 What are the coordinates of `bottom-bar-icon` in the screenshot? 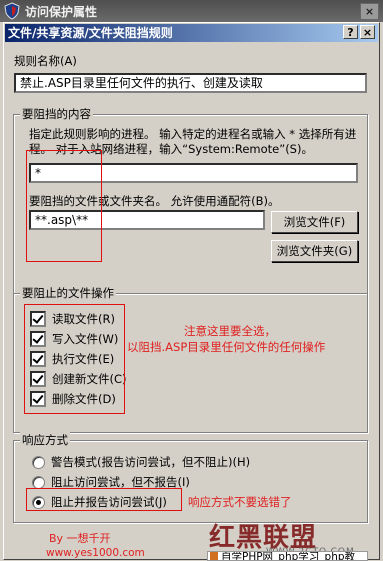 It's located at (214, 556).